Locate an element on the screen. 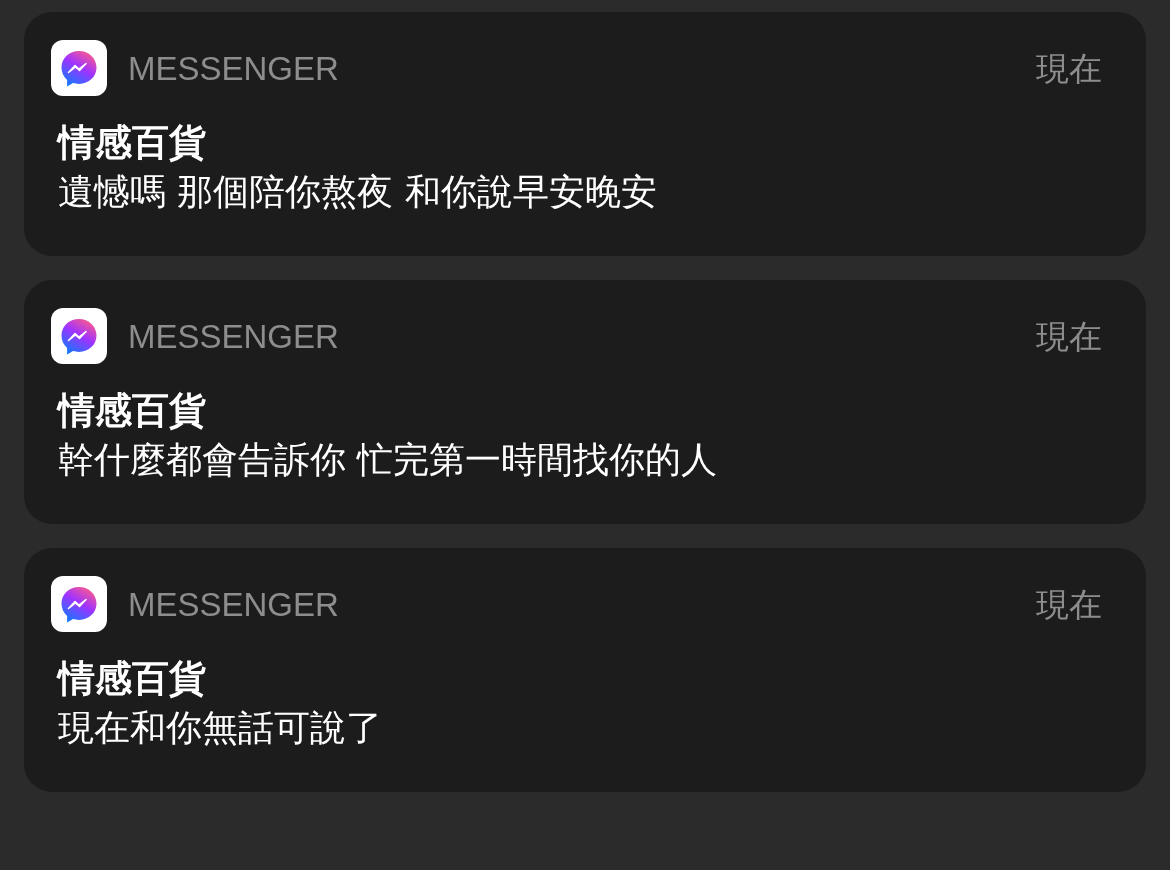 Image resolution: width=1170 pixels, height=870 pixels. message-text: 現在和你無話可說了 is located at coordinates (220, 728).